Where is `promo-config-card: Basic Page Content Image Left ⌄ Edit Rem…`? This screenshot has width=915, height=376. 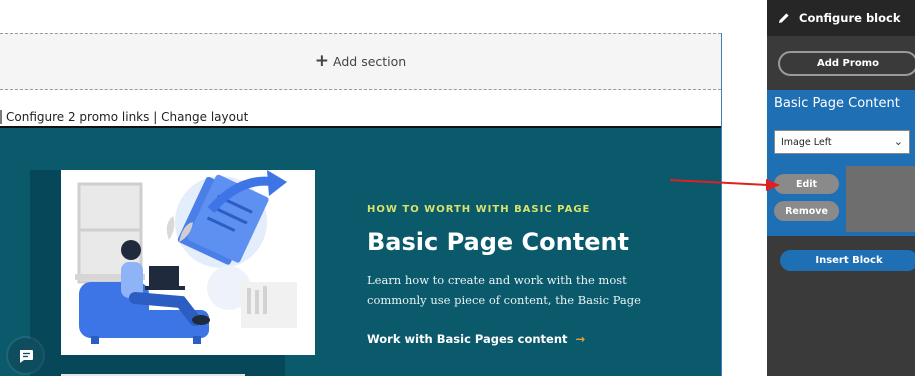
promo-config-card: Basic Page Content Image Left ⌄ Edit Rem… is located at coordinates (841, 163).